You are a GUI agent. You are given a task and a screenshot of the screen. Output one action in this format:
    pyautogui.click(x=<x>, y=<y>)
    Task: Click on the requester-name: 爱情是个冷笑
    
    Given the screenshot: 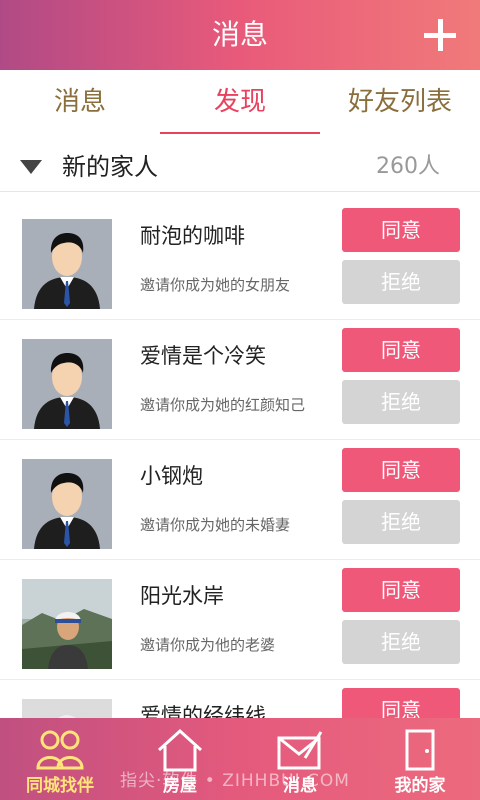 What is the action you would take?
    pyautogui.click(x=203, y=356)
    